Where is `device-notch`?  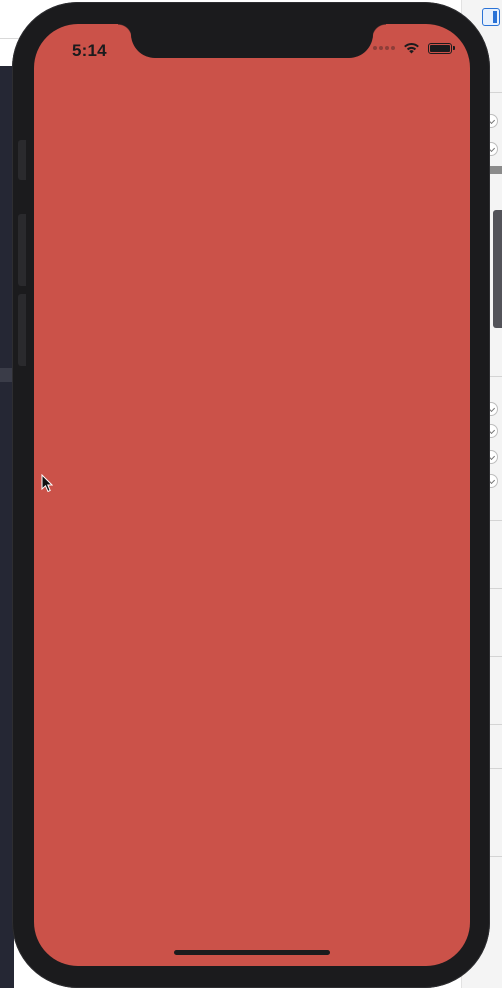
device-notch is located at coordinates (252, 41).